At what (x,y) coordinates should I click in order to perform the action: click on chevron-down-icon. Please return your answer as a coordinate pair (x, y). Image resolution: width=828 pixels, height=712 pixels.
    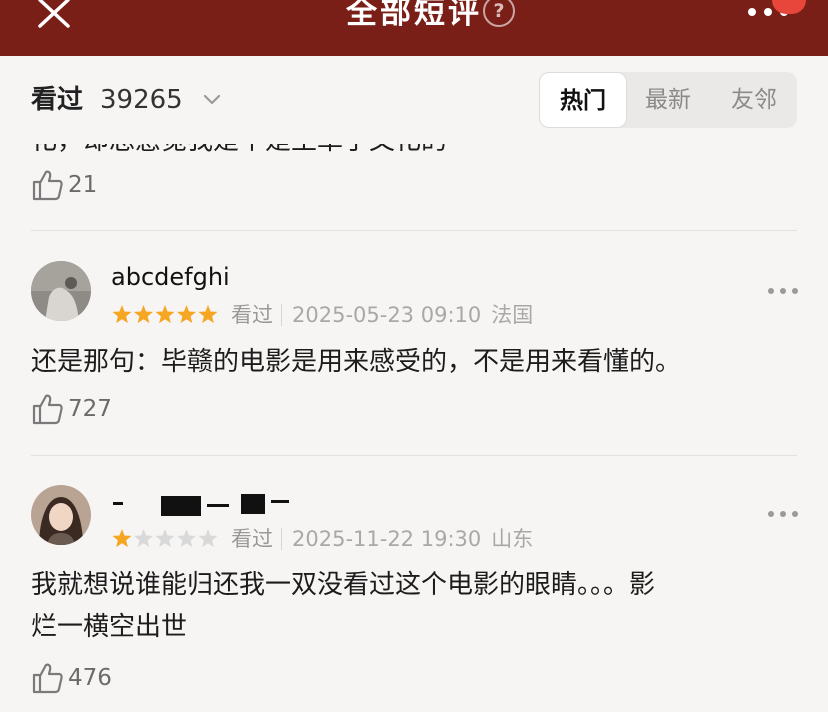
    Looking at the image, I should click on (212, 100).